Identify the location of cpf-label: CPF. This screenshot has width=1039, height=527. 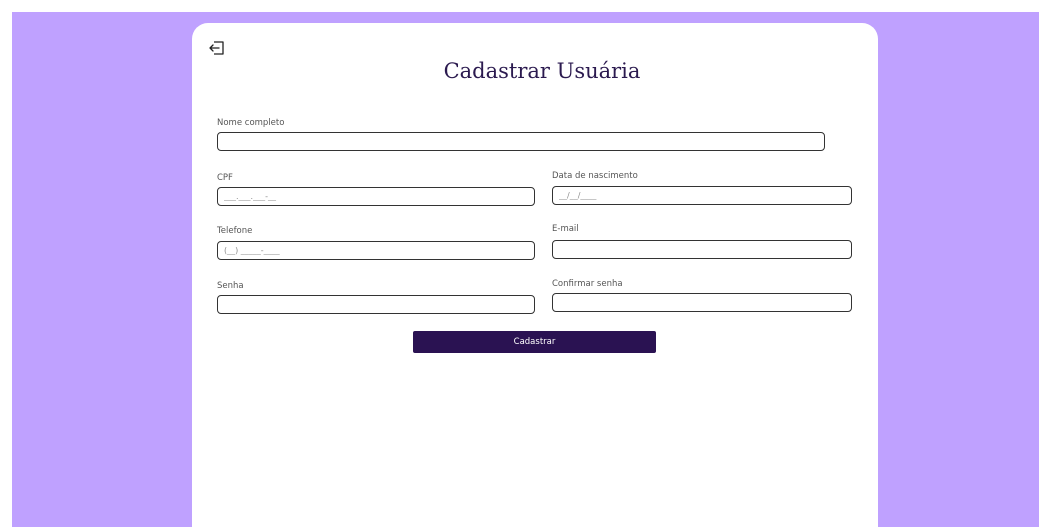
(225, 178).